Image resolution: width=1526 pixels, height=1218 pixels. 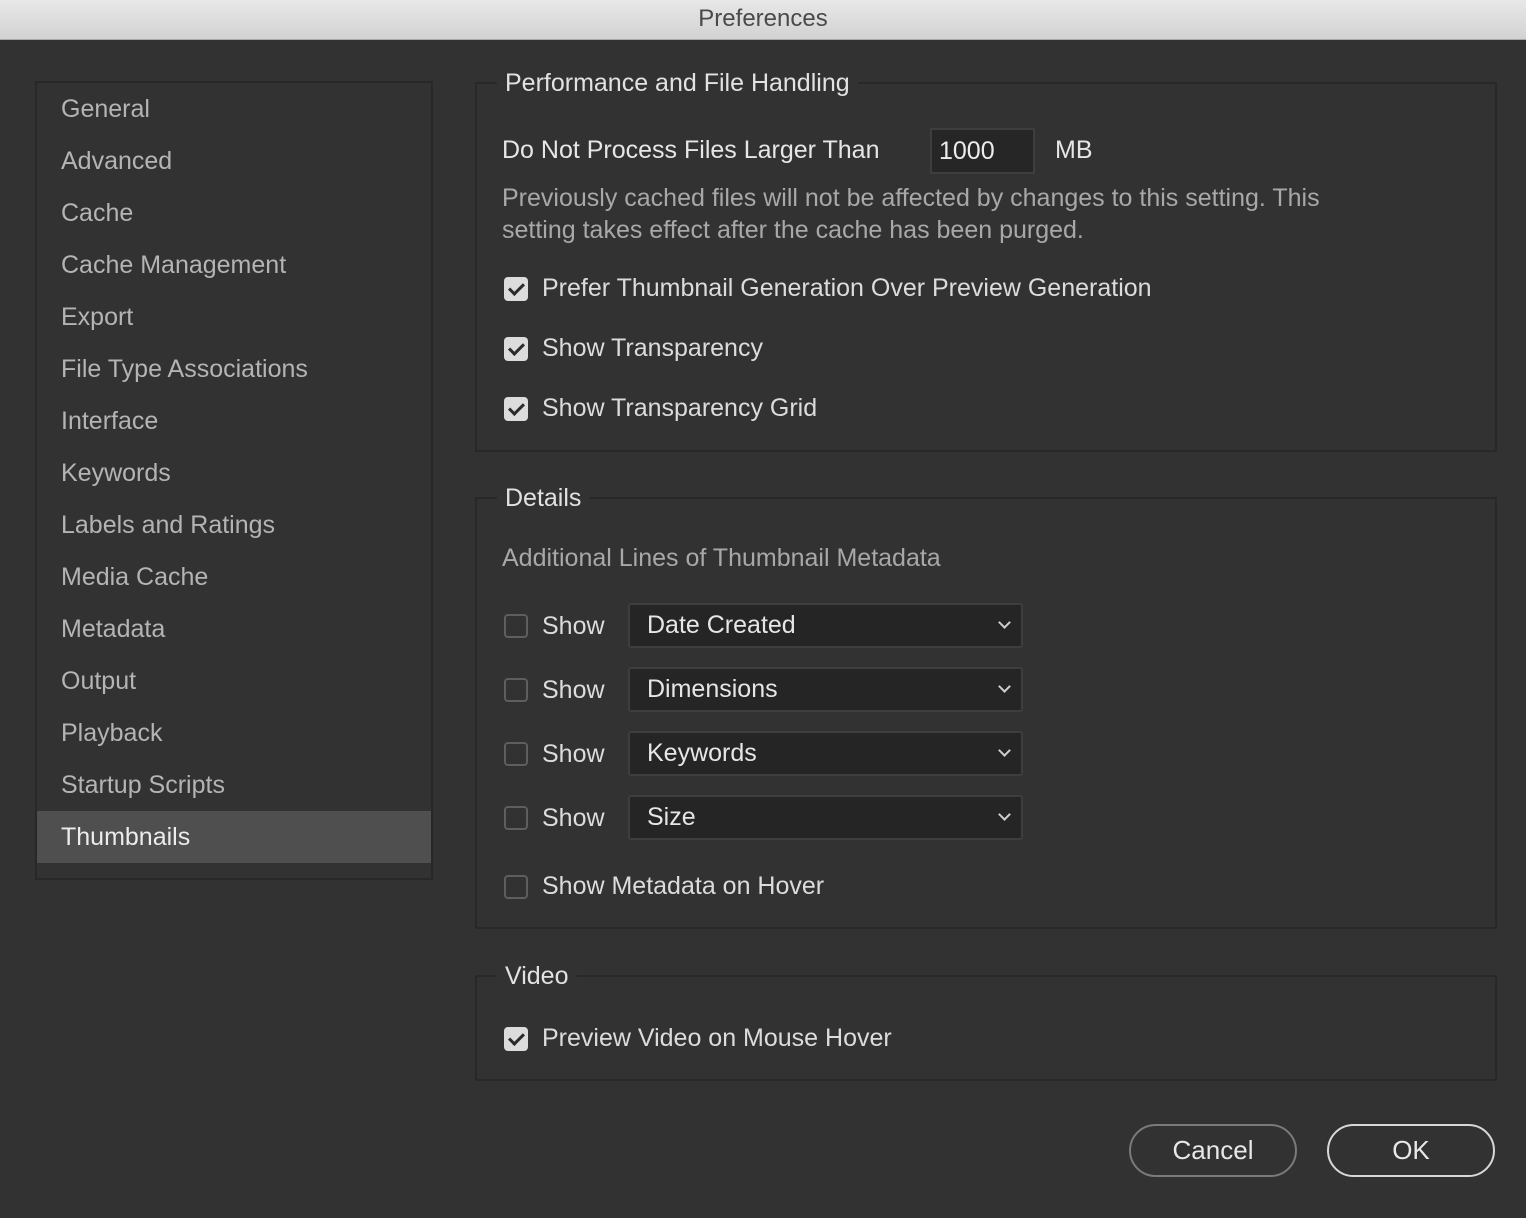 What do you see at coordinates (234, 629) in the screenshot?
I see `sidebar-item-metadata: Metadata` at bounding box center [234, 629].